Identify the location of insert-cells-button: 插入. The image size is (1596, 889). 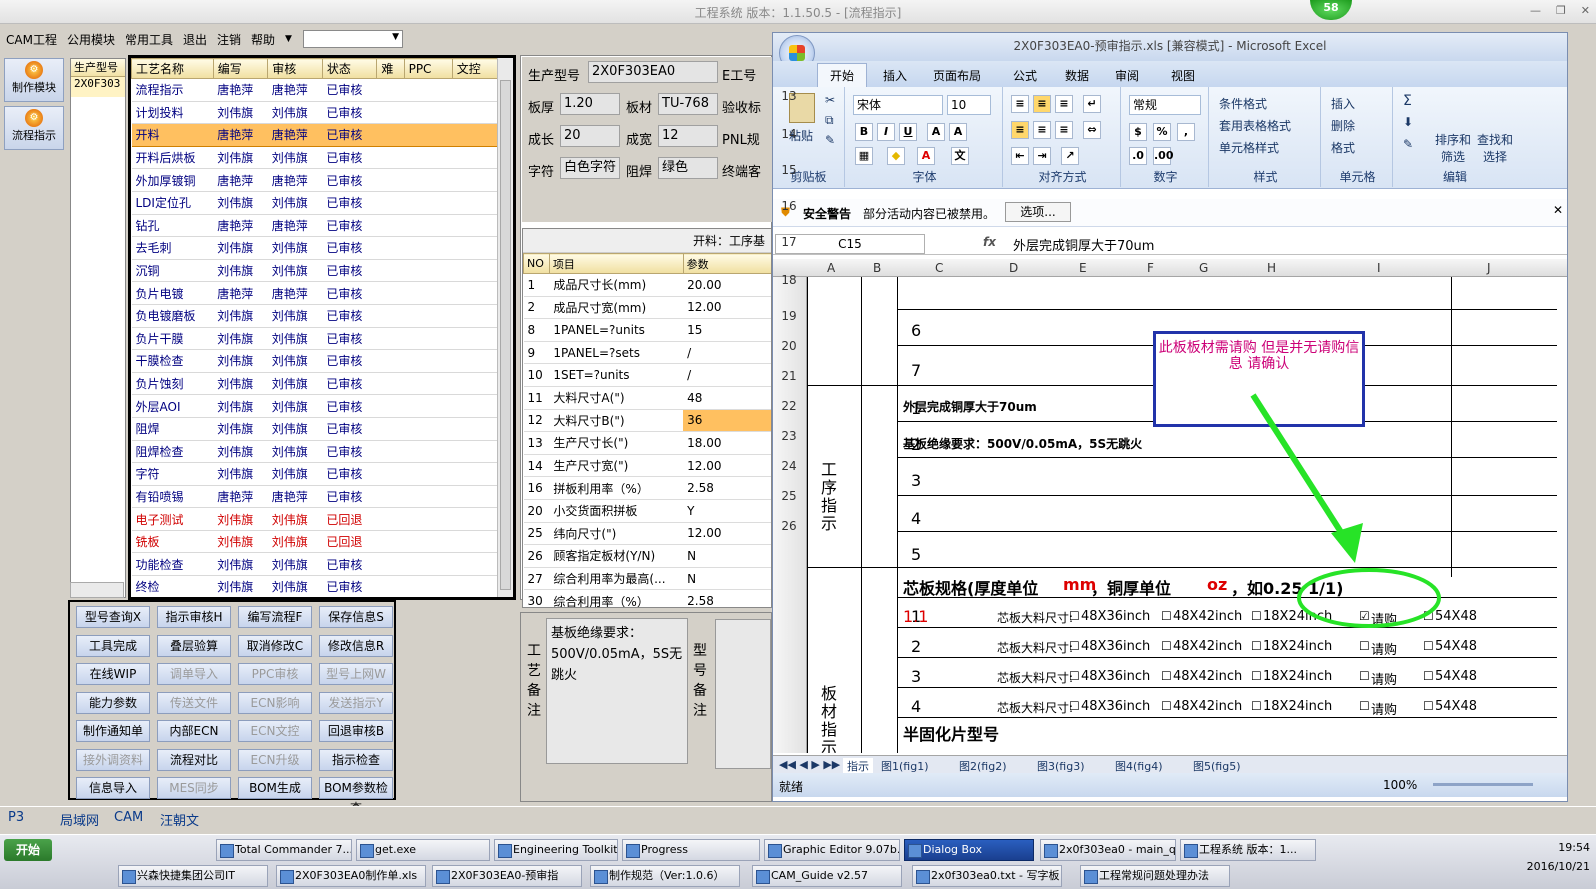
(1343, 103).